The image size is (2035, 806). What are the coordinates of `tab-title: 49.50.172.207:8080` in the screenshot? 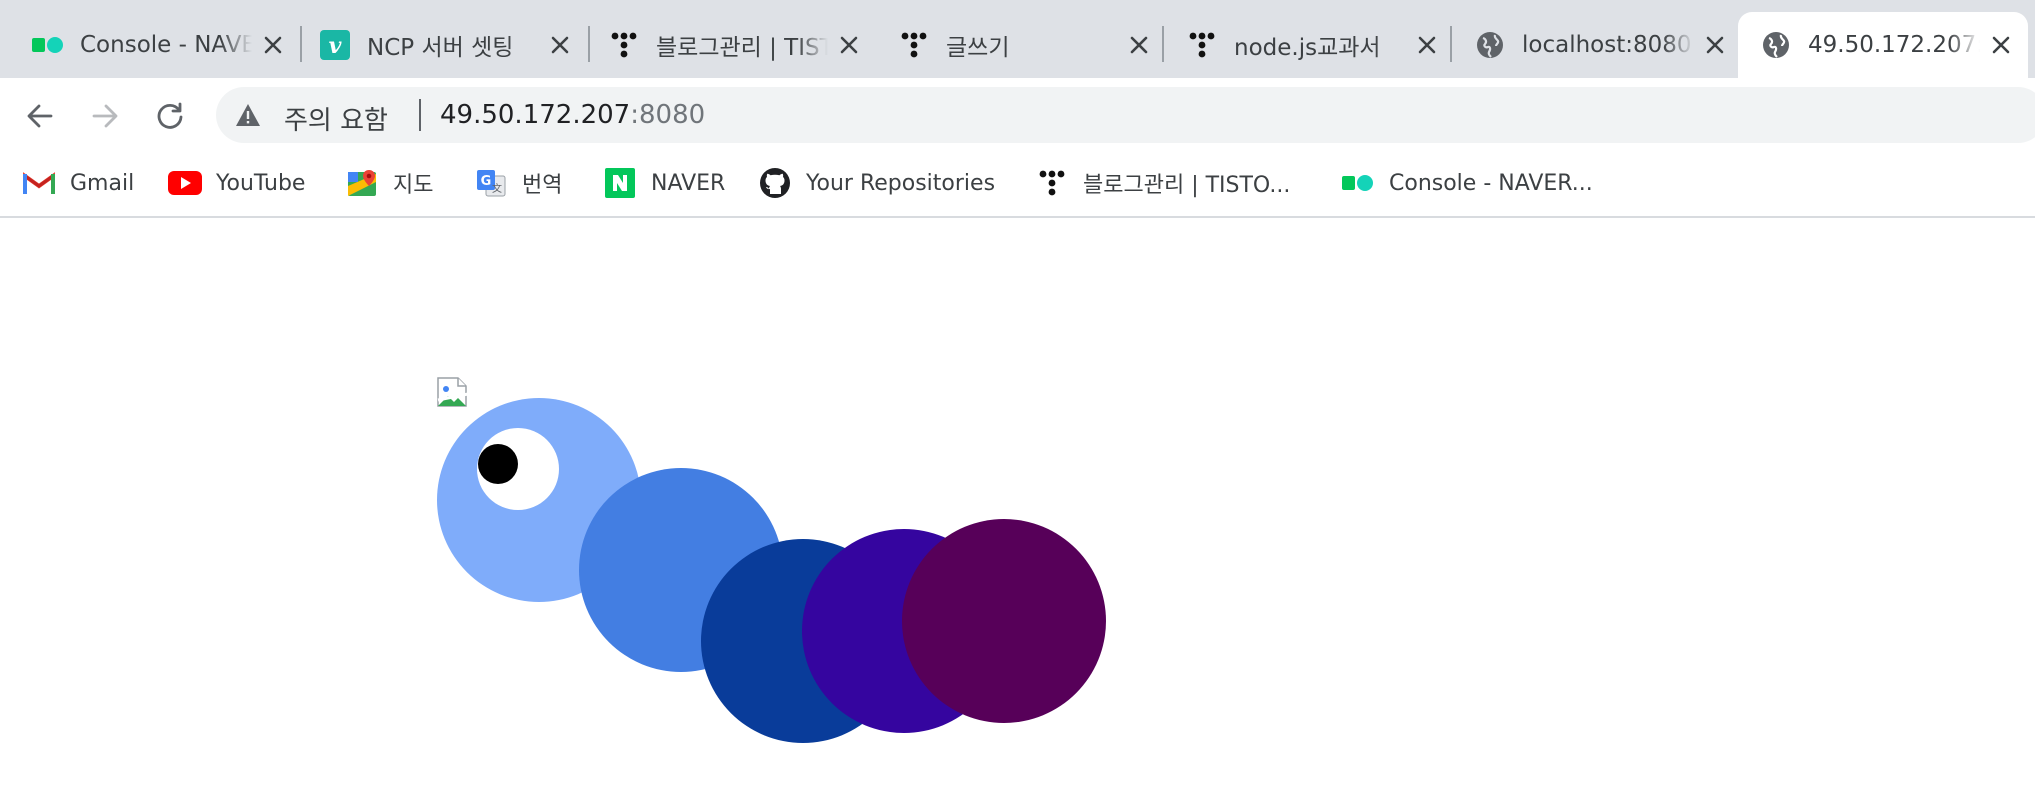 It's located at (1894, 45).